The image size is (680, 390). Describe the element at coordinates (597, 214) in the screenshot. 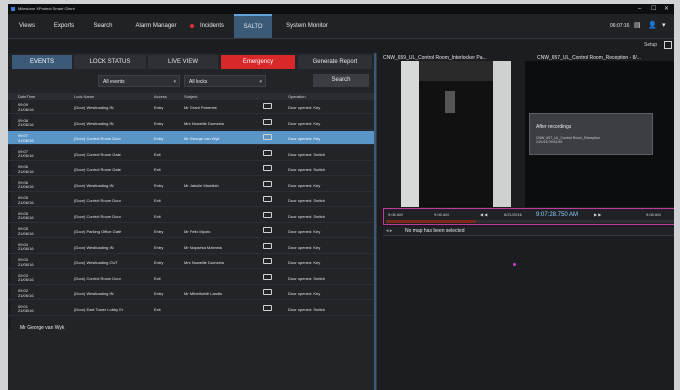

I see `step-forward-icon: ▶ ▶` at that location.